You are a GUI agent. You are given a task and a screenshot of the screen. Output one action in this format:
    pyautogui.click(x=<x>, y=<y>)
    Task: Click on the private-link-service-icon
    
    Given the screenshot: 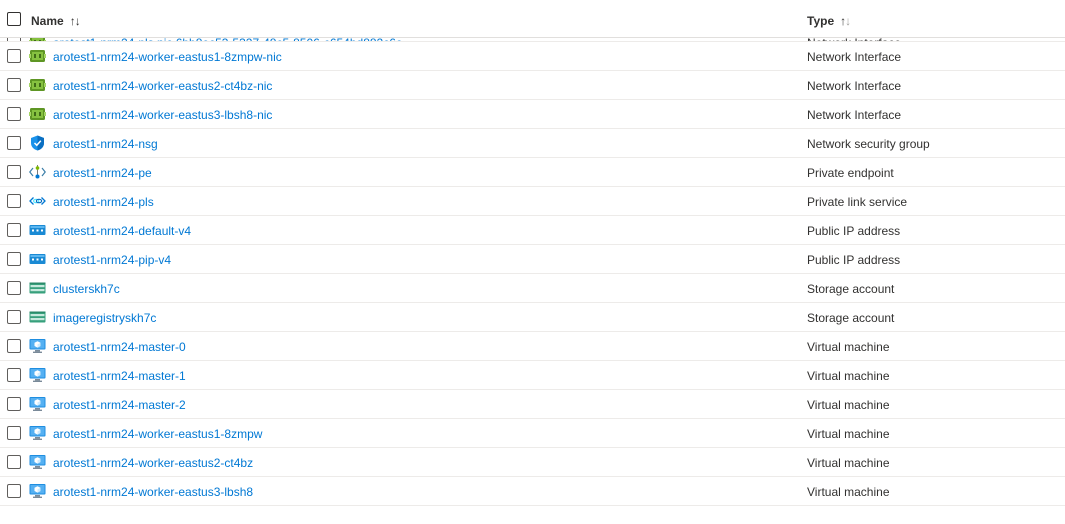 What is the action you would take?
    pyautogui.click(x=37, y=201)
    